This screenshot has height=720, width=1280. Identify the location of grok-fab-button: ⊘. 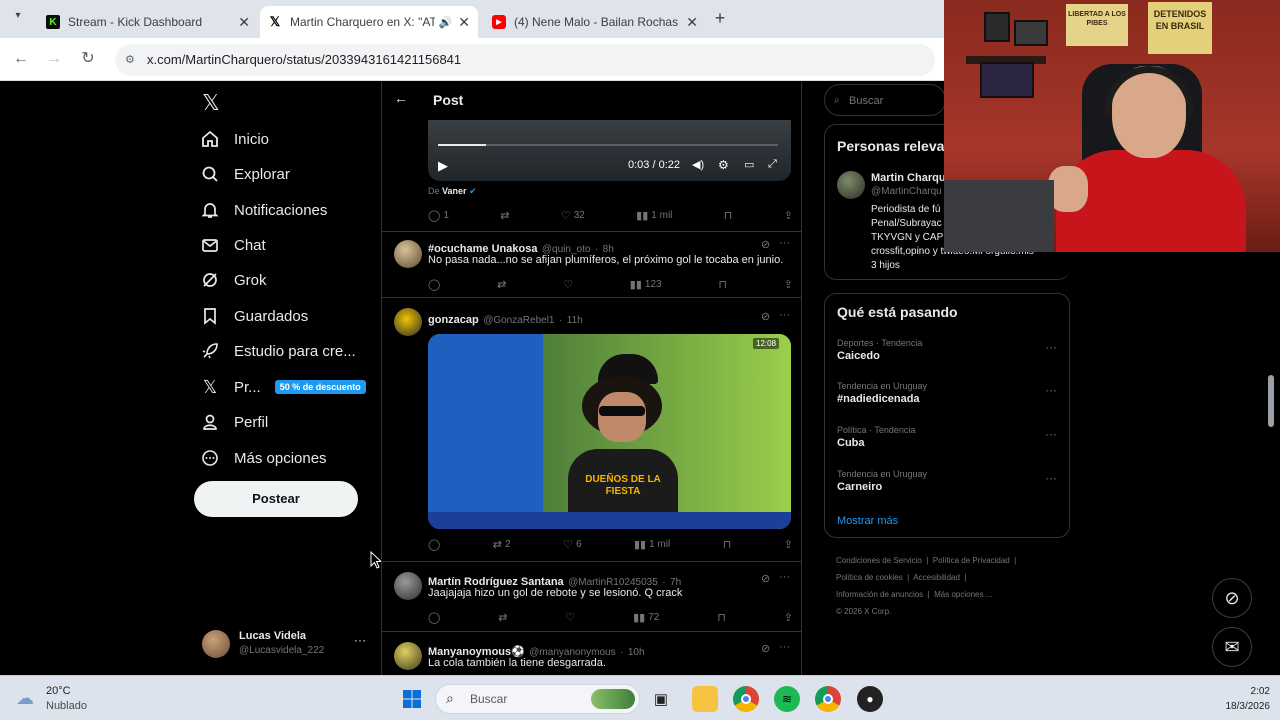
(1232, 598).